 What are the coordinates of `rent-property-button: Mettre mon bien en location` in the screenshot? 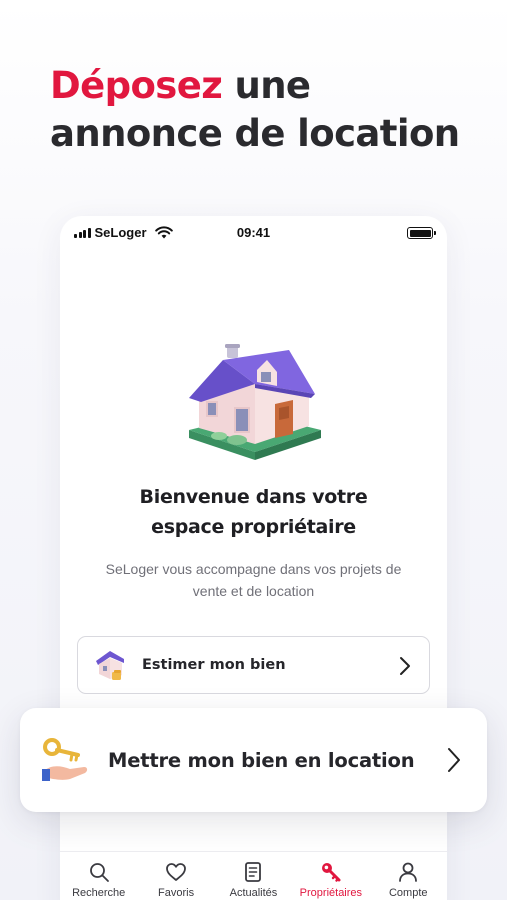 It's located at (253, 760).